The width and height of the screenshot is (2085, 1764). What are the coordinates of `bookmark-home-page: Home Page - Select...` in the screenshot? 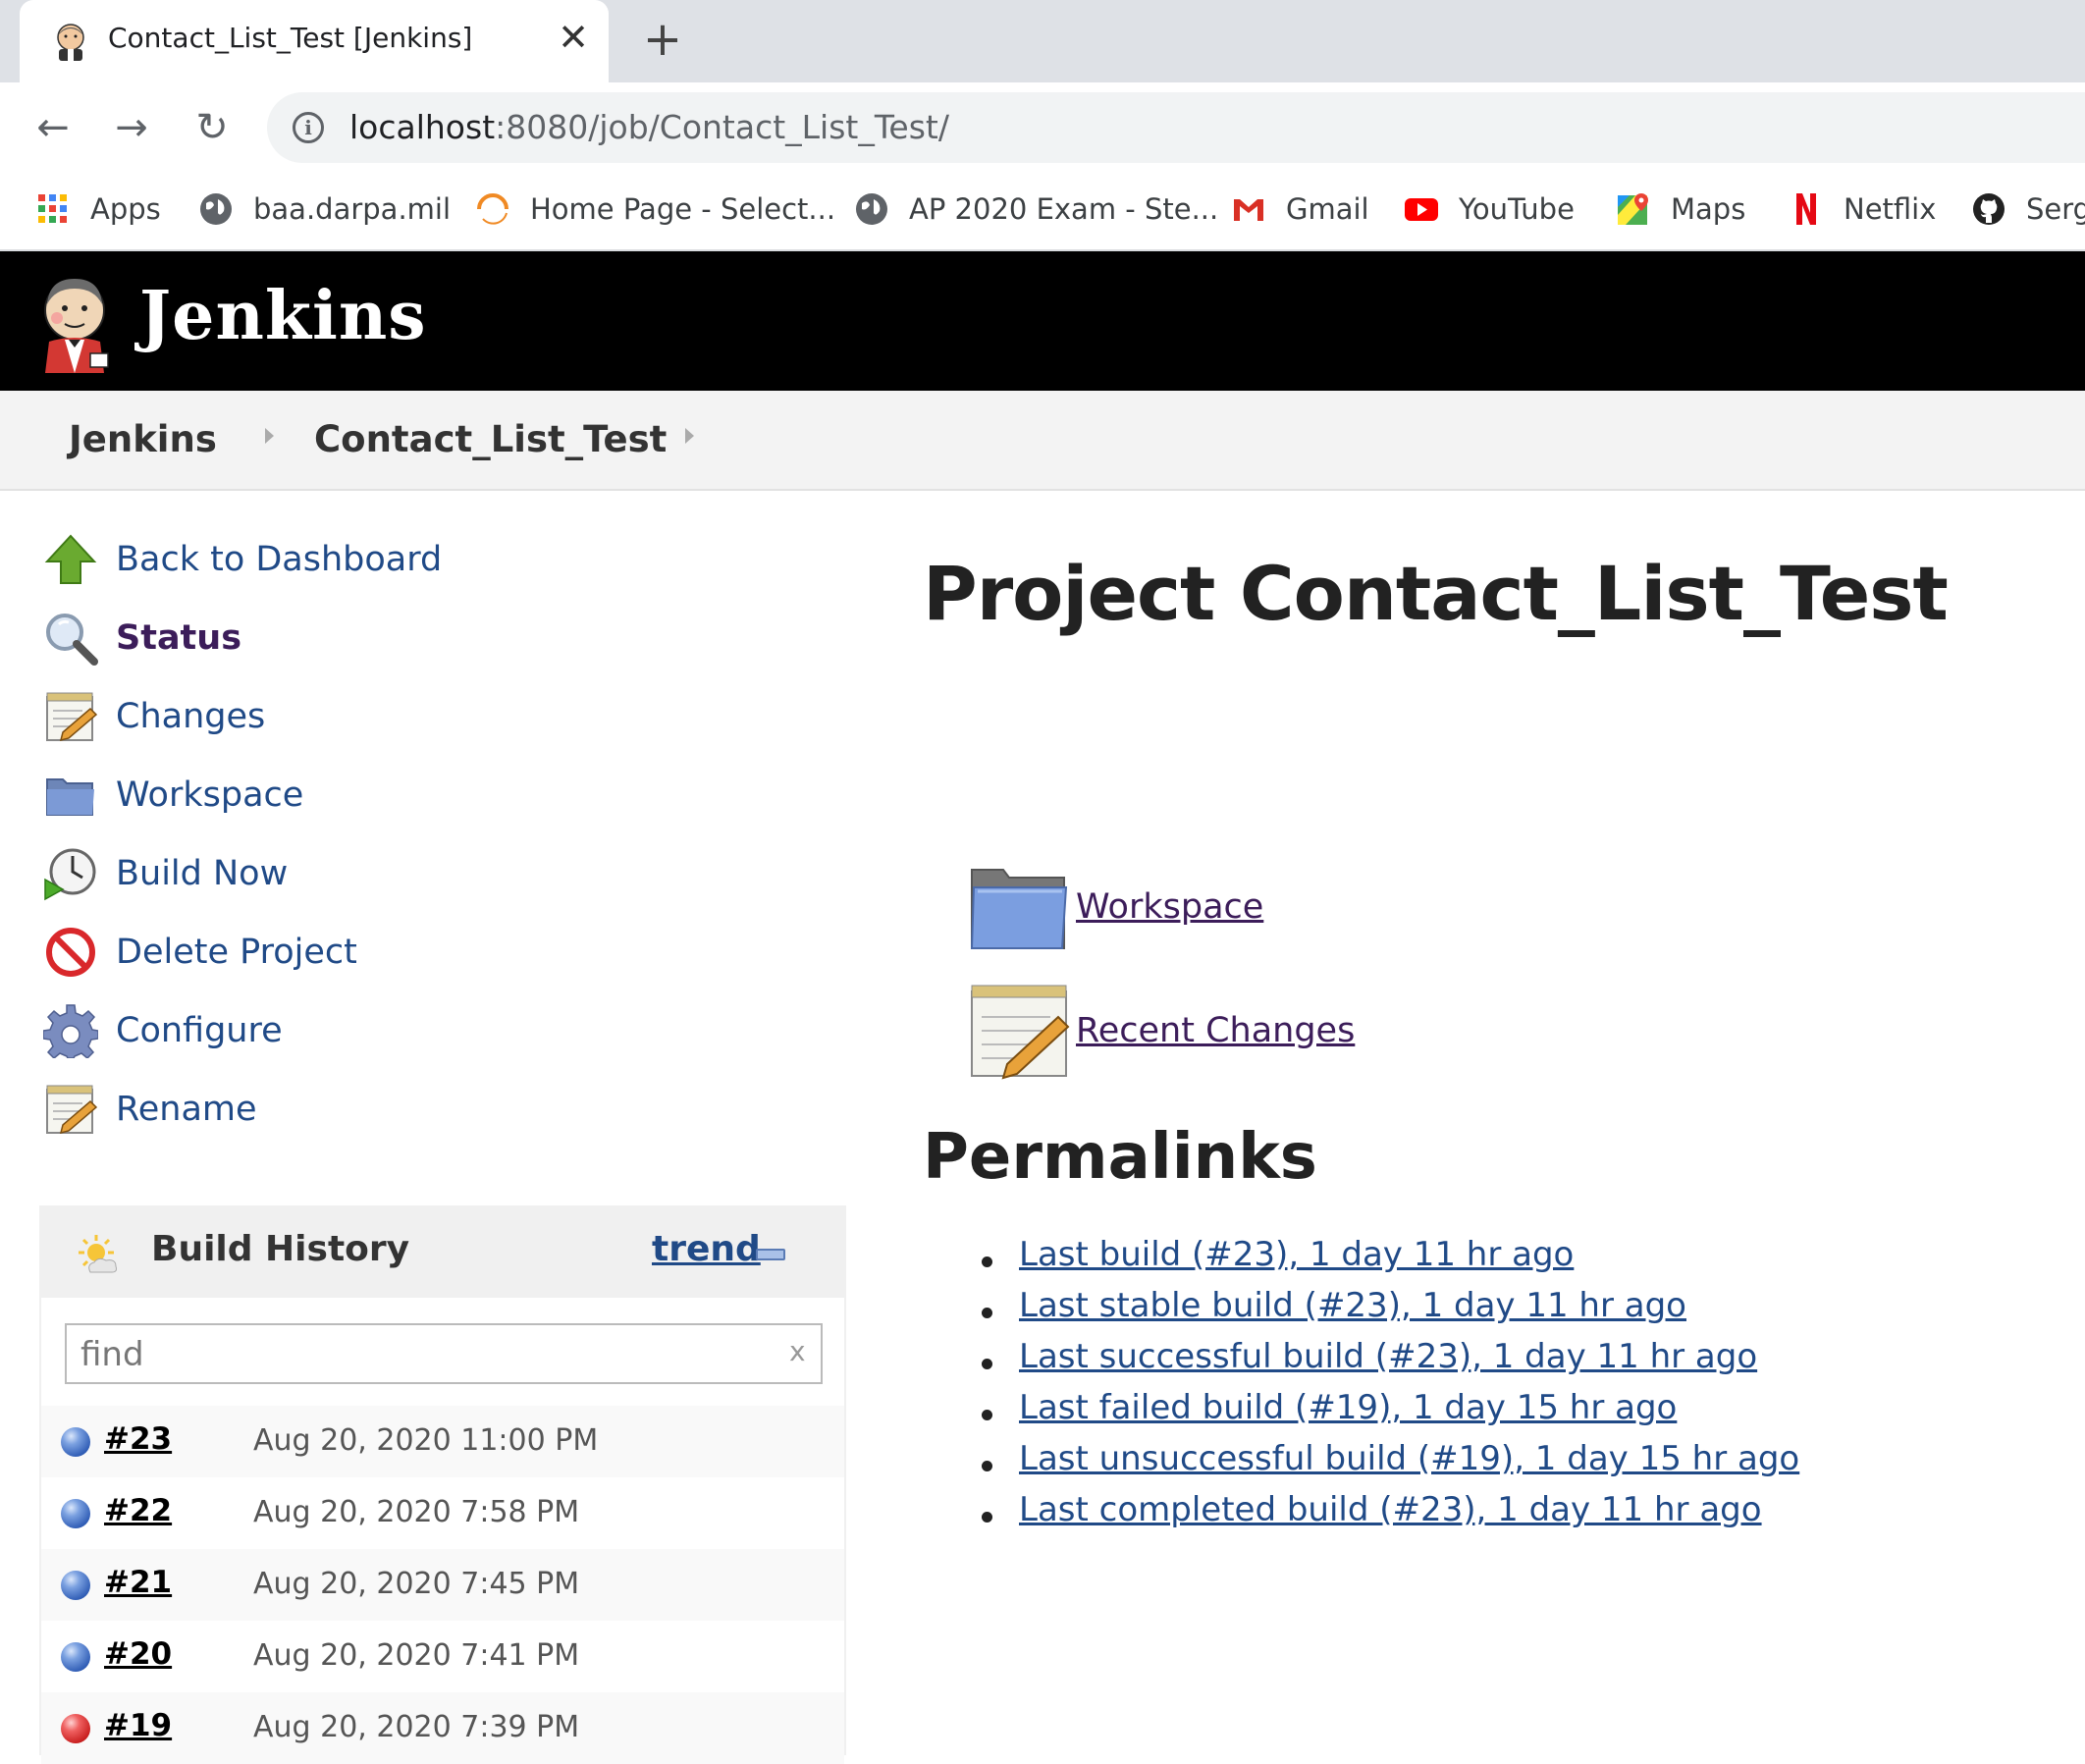 It's located at (655, 209).